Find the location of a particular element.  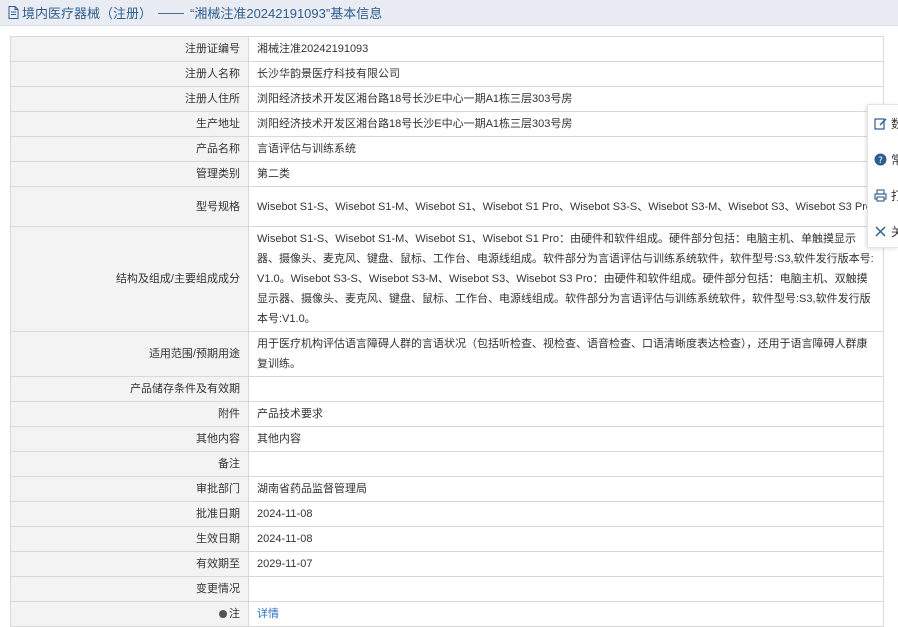

faq-button: ? 常 is located at coordinates (883, 159).